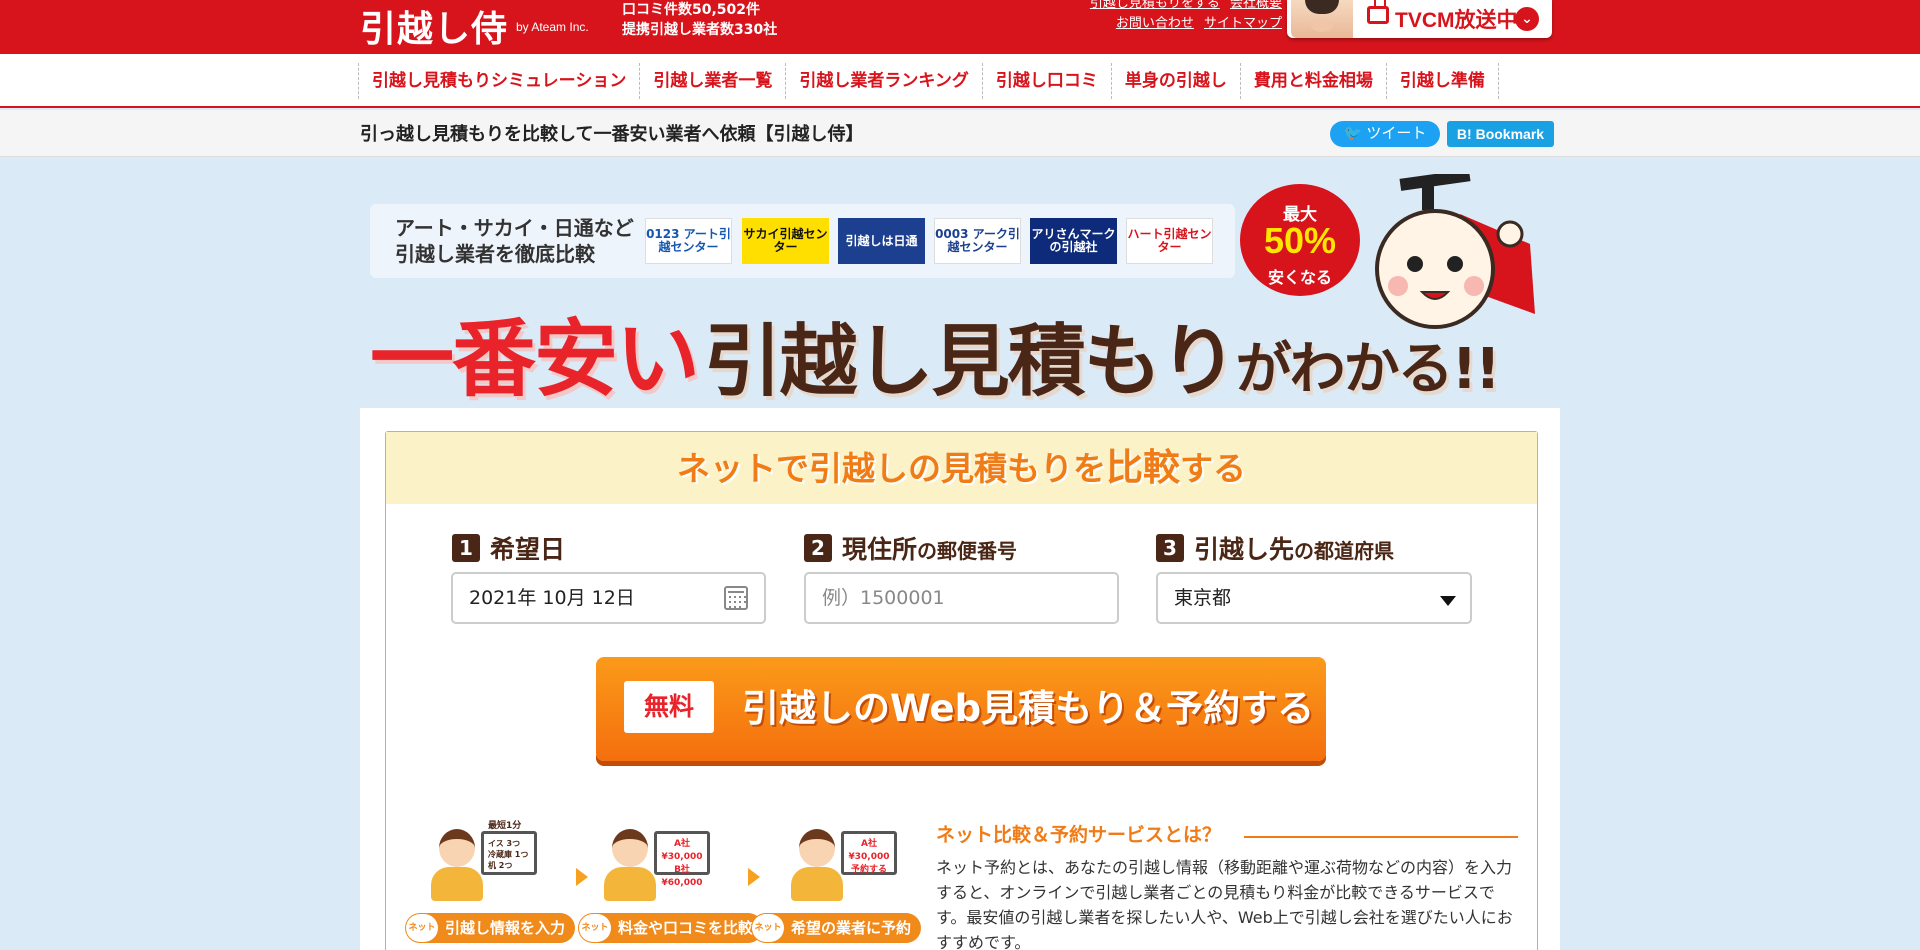 This screenshot has width=1920, height=950. I want to click on dropdown-arrow-icon, so click(1448, 601).